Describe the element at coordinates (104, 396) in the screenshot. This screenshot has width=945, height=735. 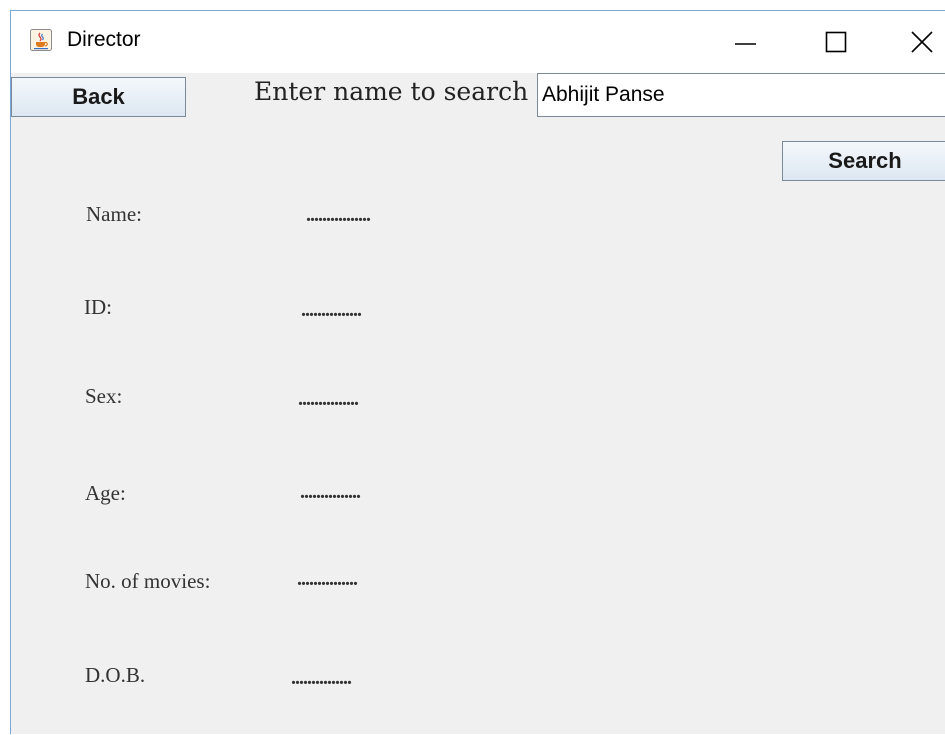
I see `sex-label: Sex:` at that location.